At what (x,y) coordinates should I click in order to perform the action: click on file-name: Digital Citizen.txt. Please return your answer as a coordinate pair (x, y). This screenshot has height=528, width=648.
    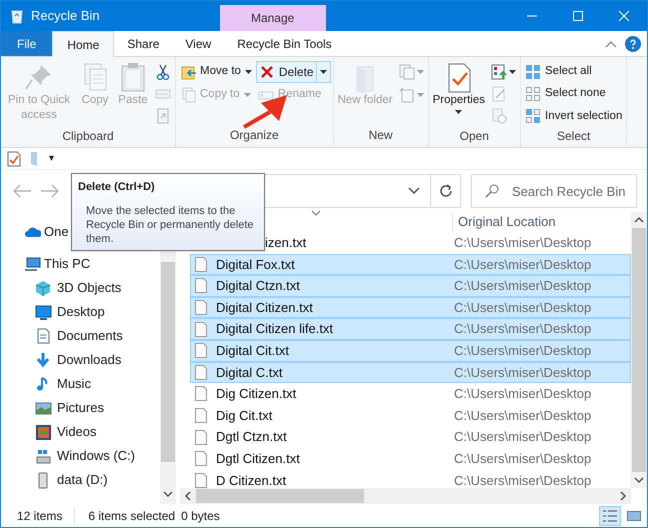
    Looking at the image, I should click on (265, 307).